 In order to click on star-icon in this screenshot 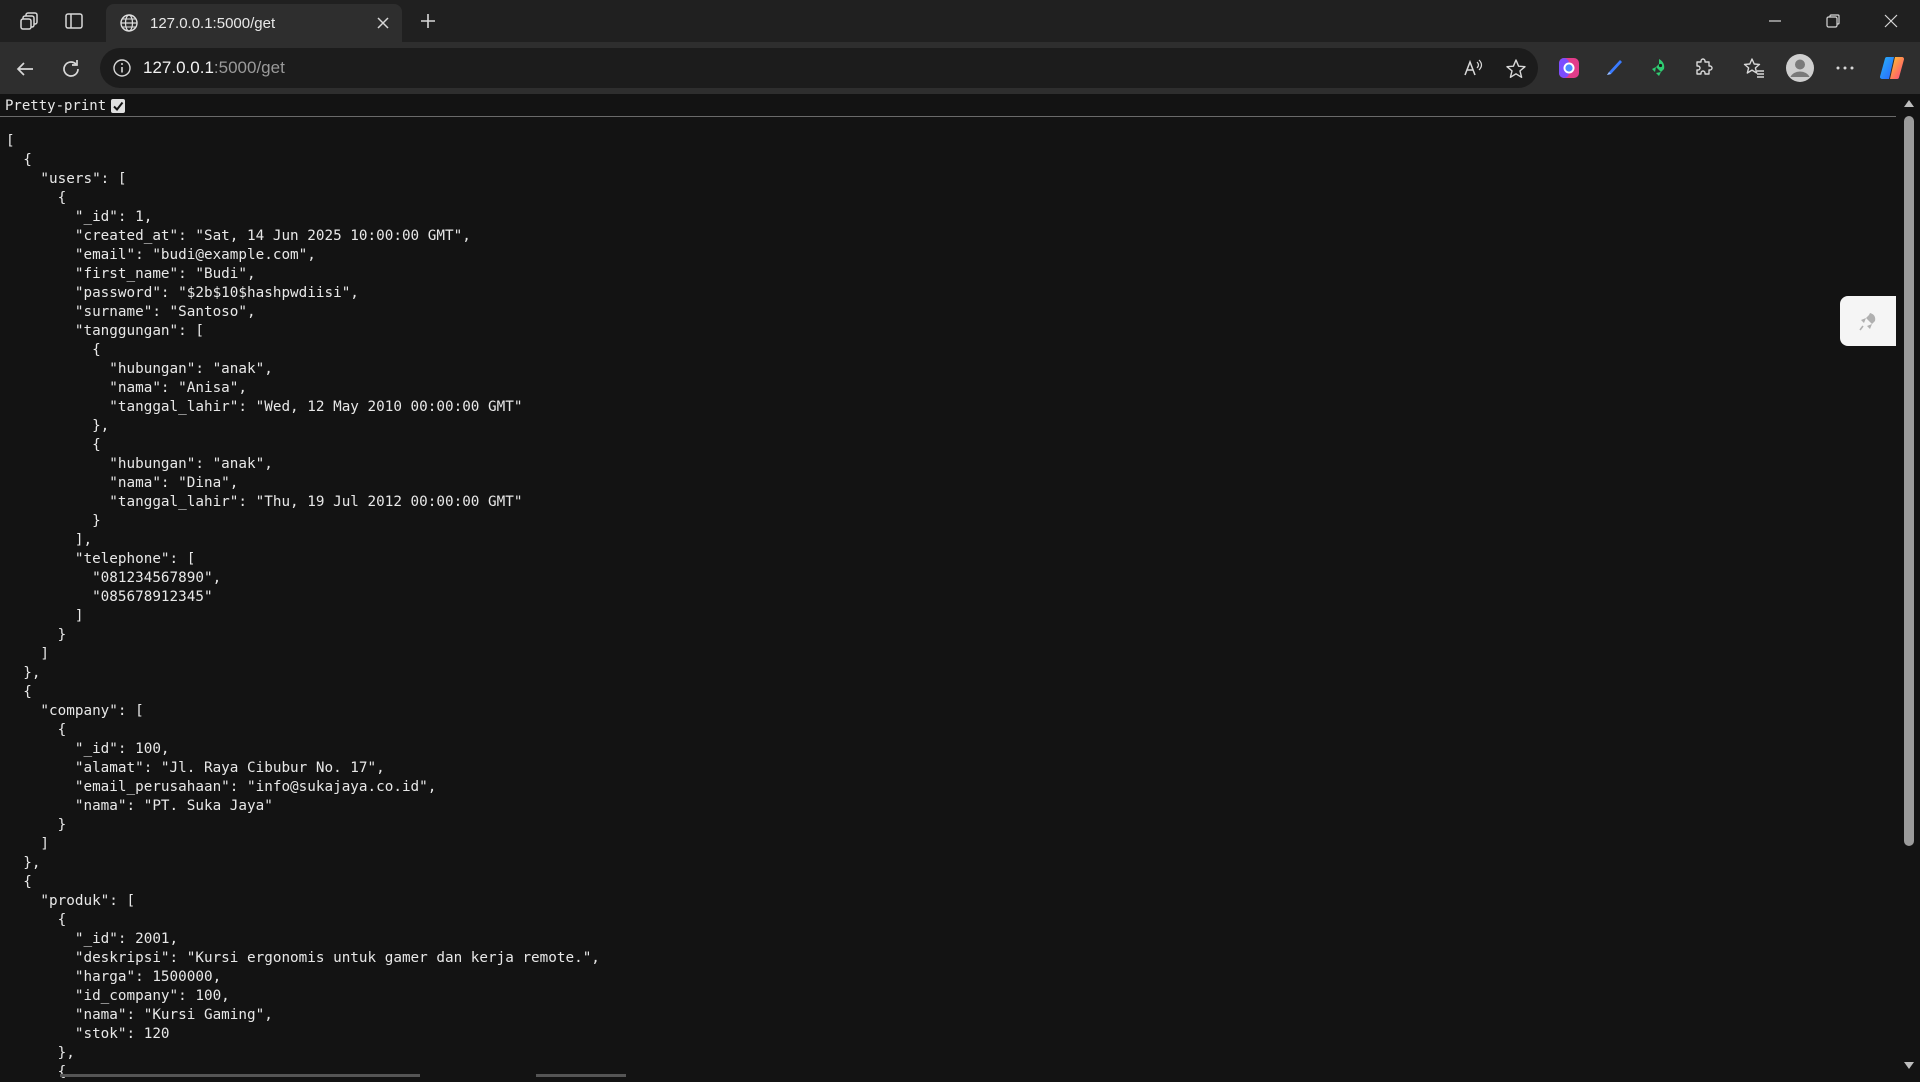, I will do `click(1516, 69)`.